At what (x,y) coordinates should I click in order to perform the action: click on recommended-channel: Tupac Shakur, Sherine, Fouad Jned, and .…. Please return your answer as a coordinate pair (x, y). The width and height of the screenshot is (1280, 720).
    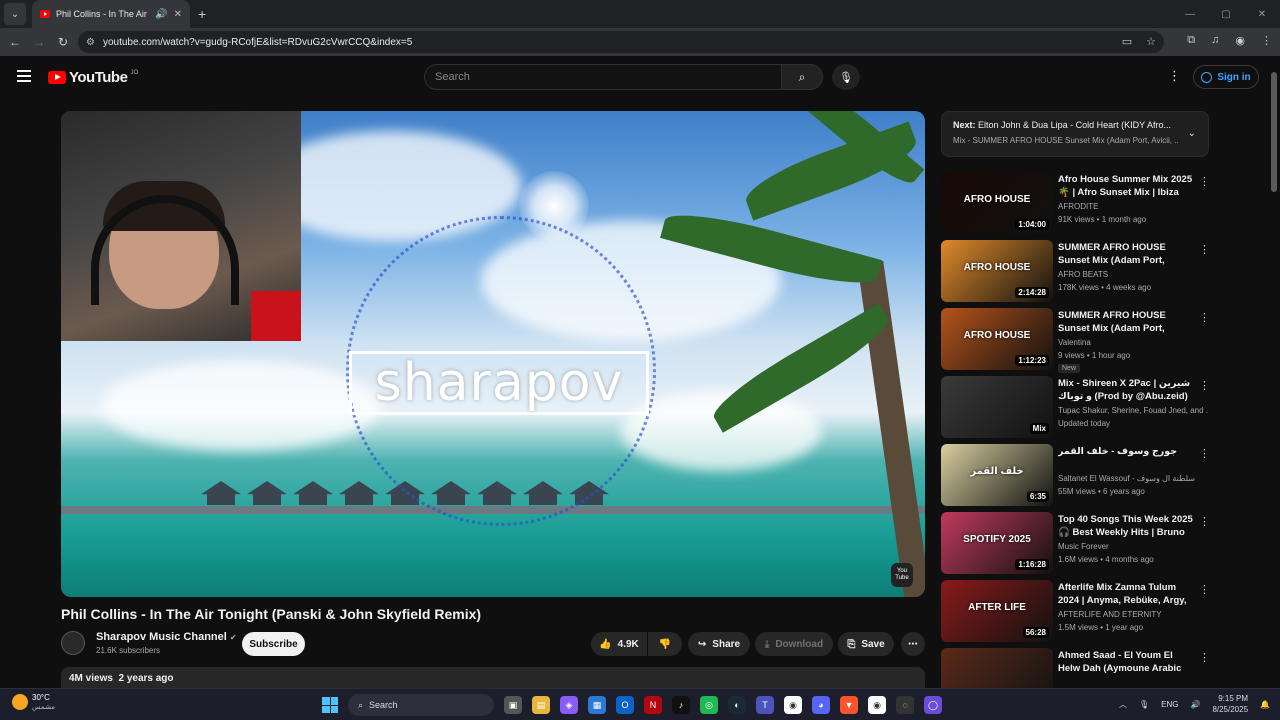
    Looking at the image, I should click on (1133, 410).